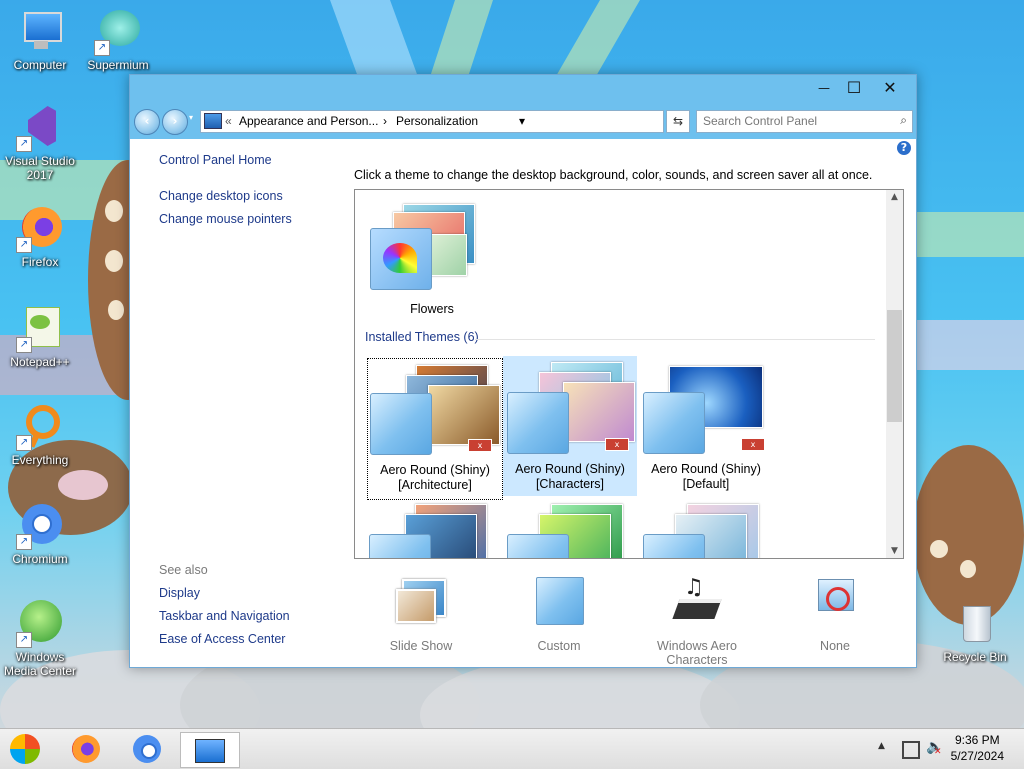 This screenshot has width=1024, height=769. Describe the element at coordinates (977, 748) in the screenshot. I see `clock: 9:36 PM 5/27/2024` at that location.